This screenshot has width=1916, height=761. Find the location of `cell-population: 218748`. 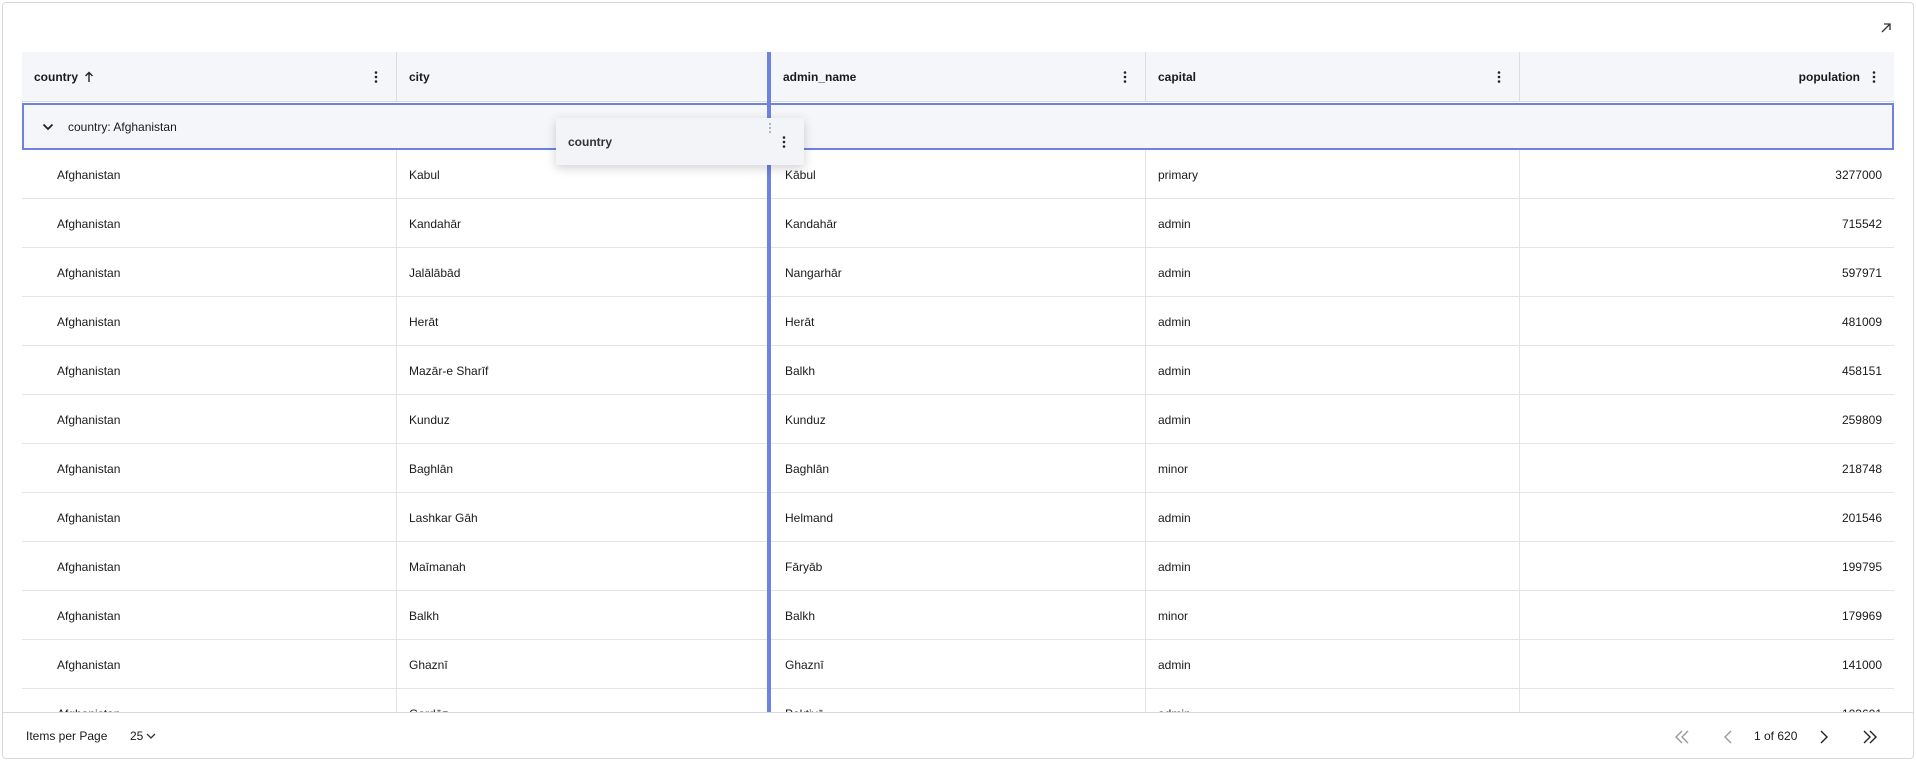

cell-population: 218748 is located at coordinates (1861, 468).